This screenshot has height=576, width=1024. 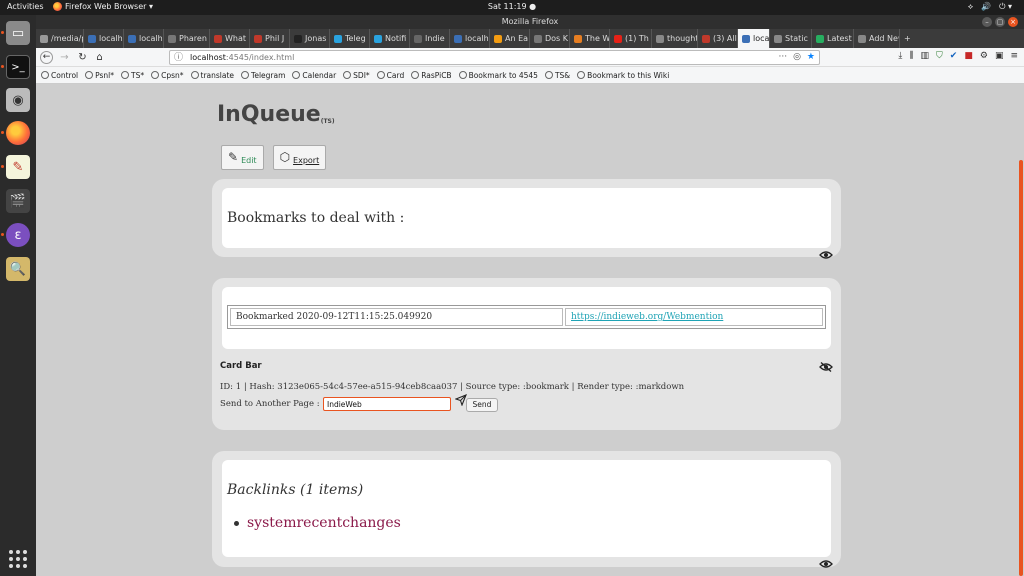 What do you see at coordinates (907, 38) in the screenshot?
I see `new-tab-button: +` at bounding box center [907, 38].